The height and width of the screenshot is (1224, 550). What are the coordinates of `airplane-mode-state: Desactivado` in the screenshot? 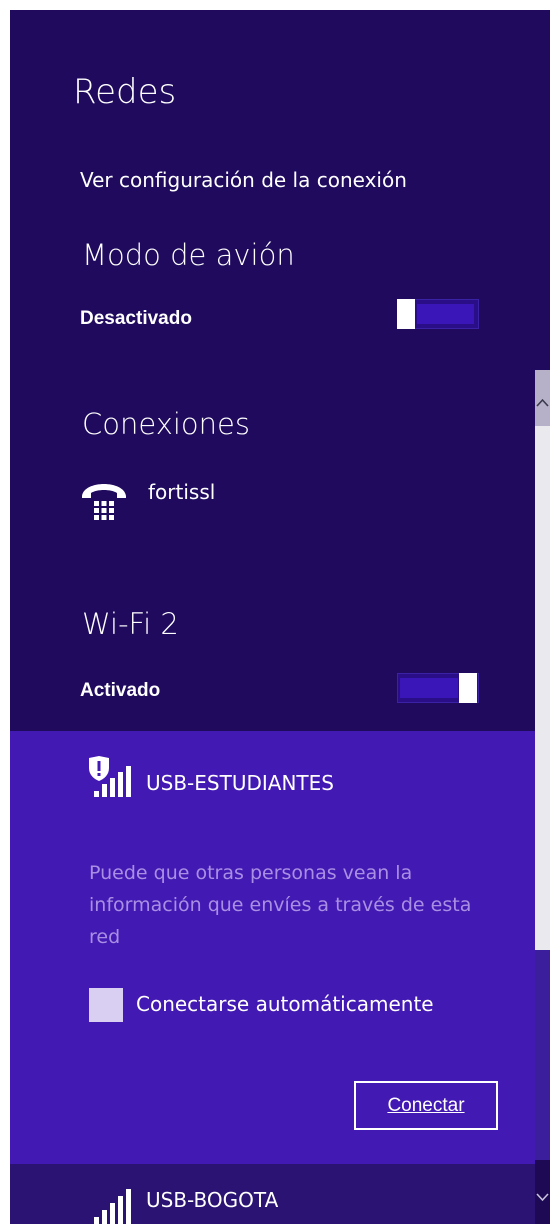 It's located at (136, 318).